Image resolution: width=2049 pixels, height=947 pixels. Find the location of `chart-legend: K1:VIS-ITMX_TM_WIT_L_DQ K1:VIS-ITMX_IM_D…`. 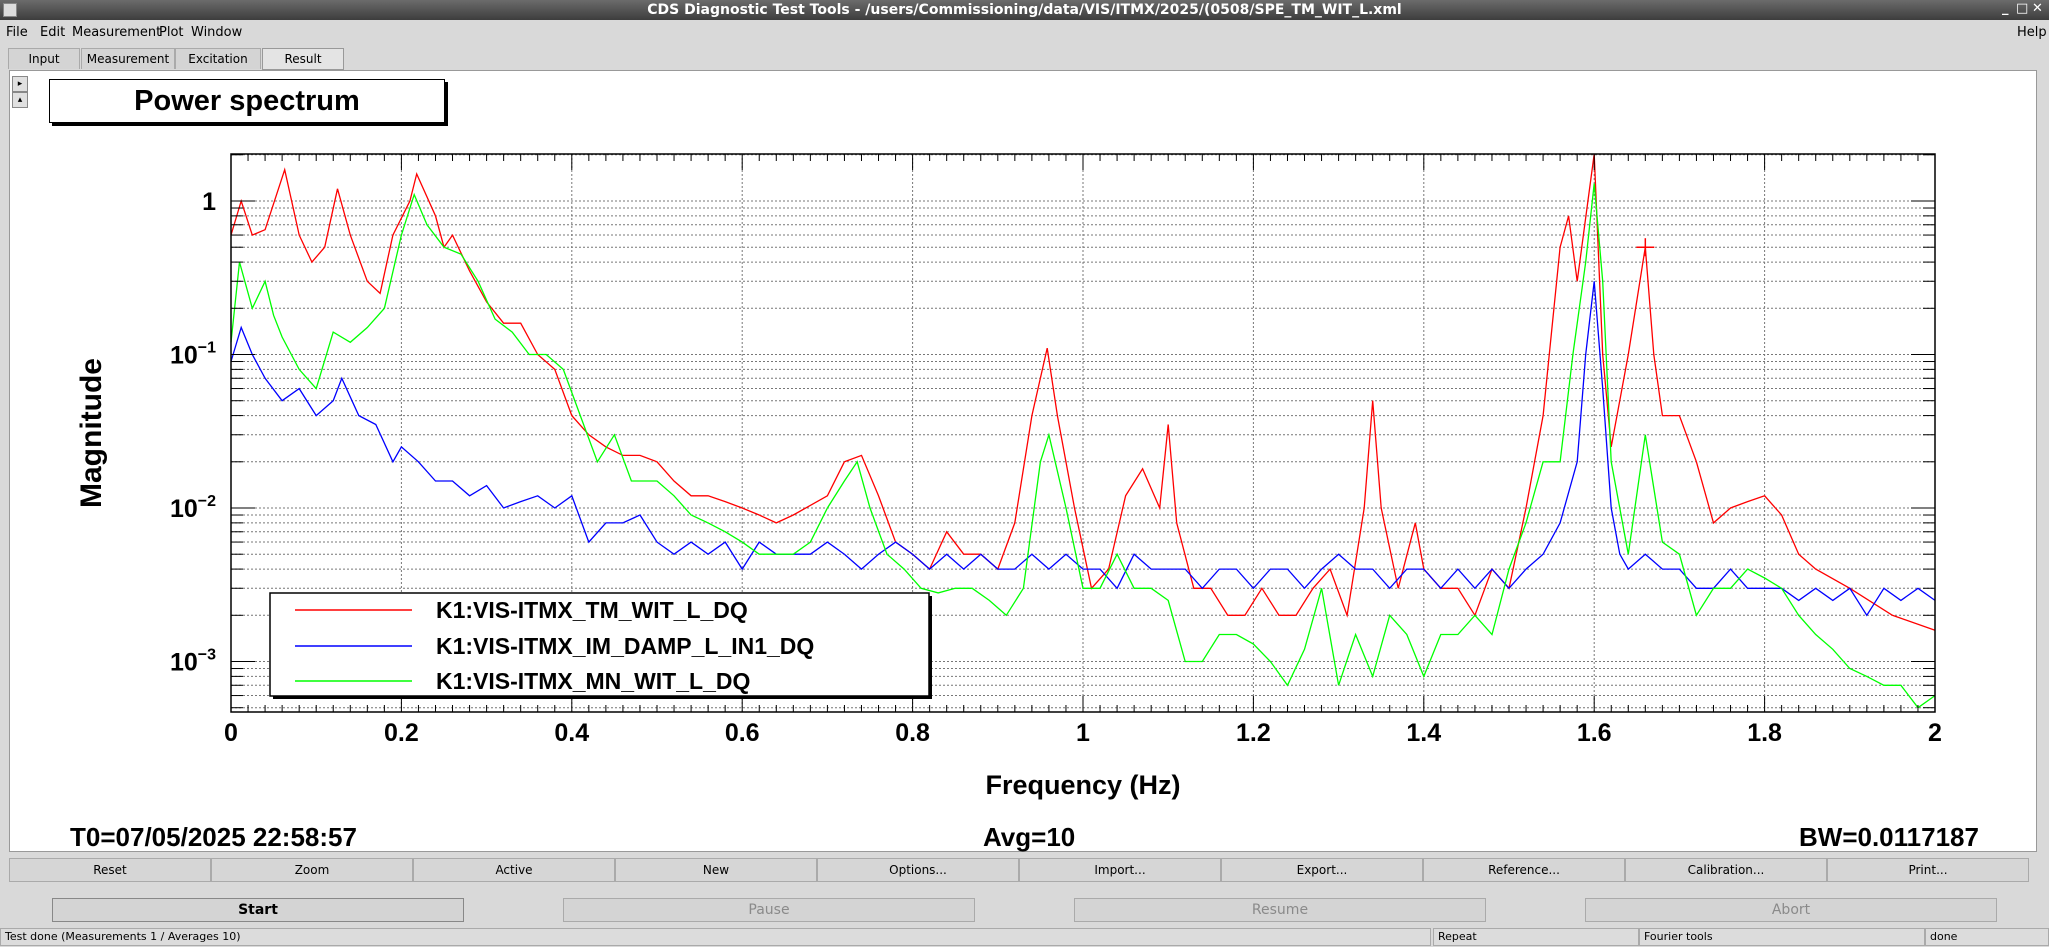

chart-legend: K1:VIS-ITMX_TM_WIT_L_DQ K1:VIS-ITMX_IM_D… is located at coordinates (600, 645).